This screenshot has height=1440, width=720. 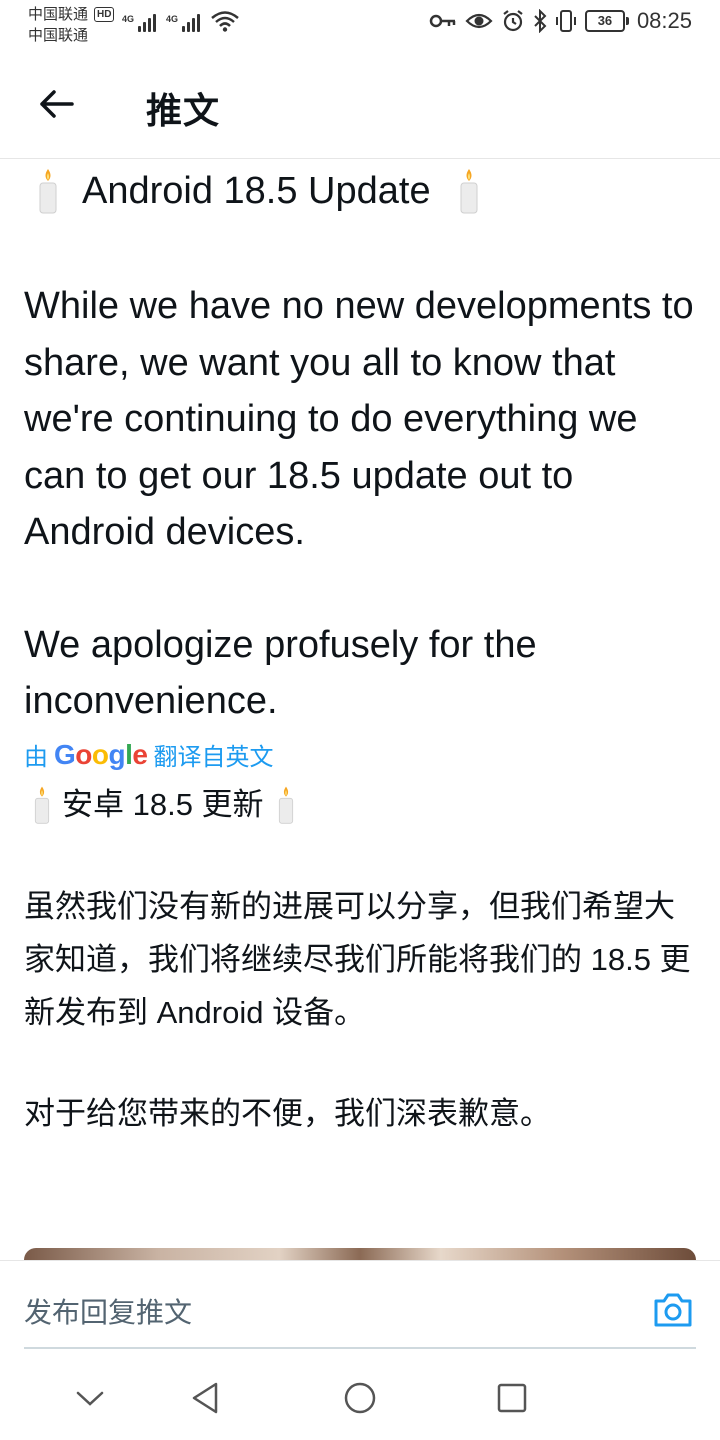 What do you see at coordinates (360, 1348) in the screenshot?
I see `divider` at bounding box center [360, 1348].